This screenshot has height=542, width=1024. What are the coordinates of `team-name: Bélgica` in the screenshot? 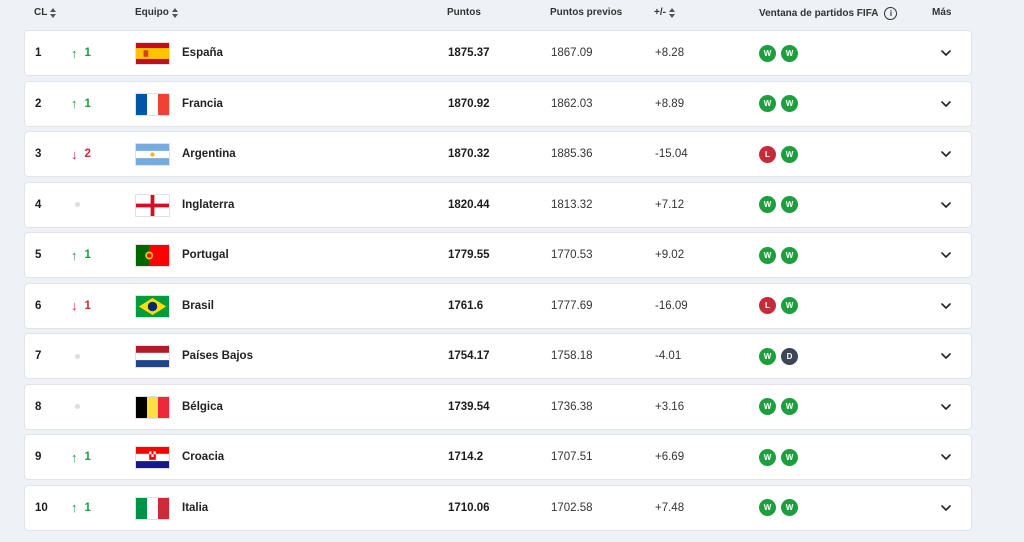 It's located at (202, 407).